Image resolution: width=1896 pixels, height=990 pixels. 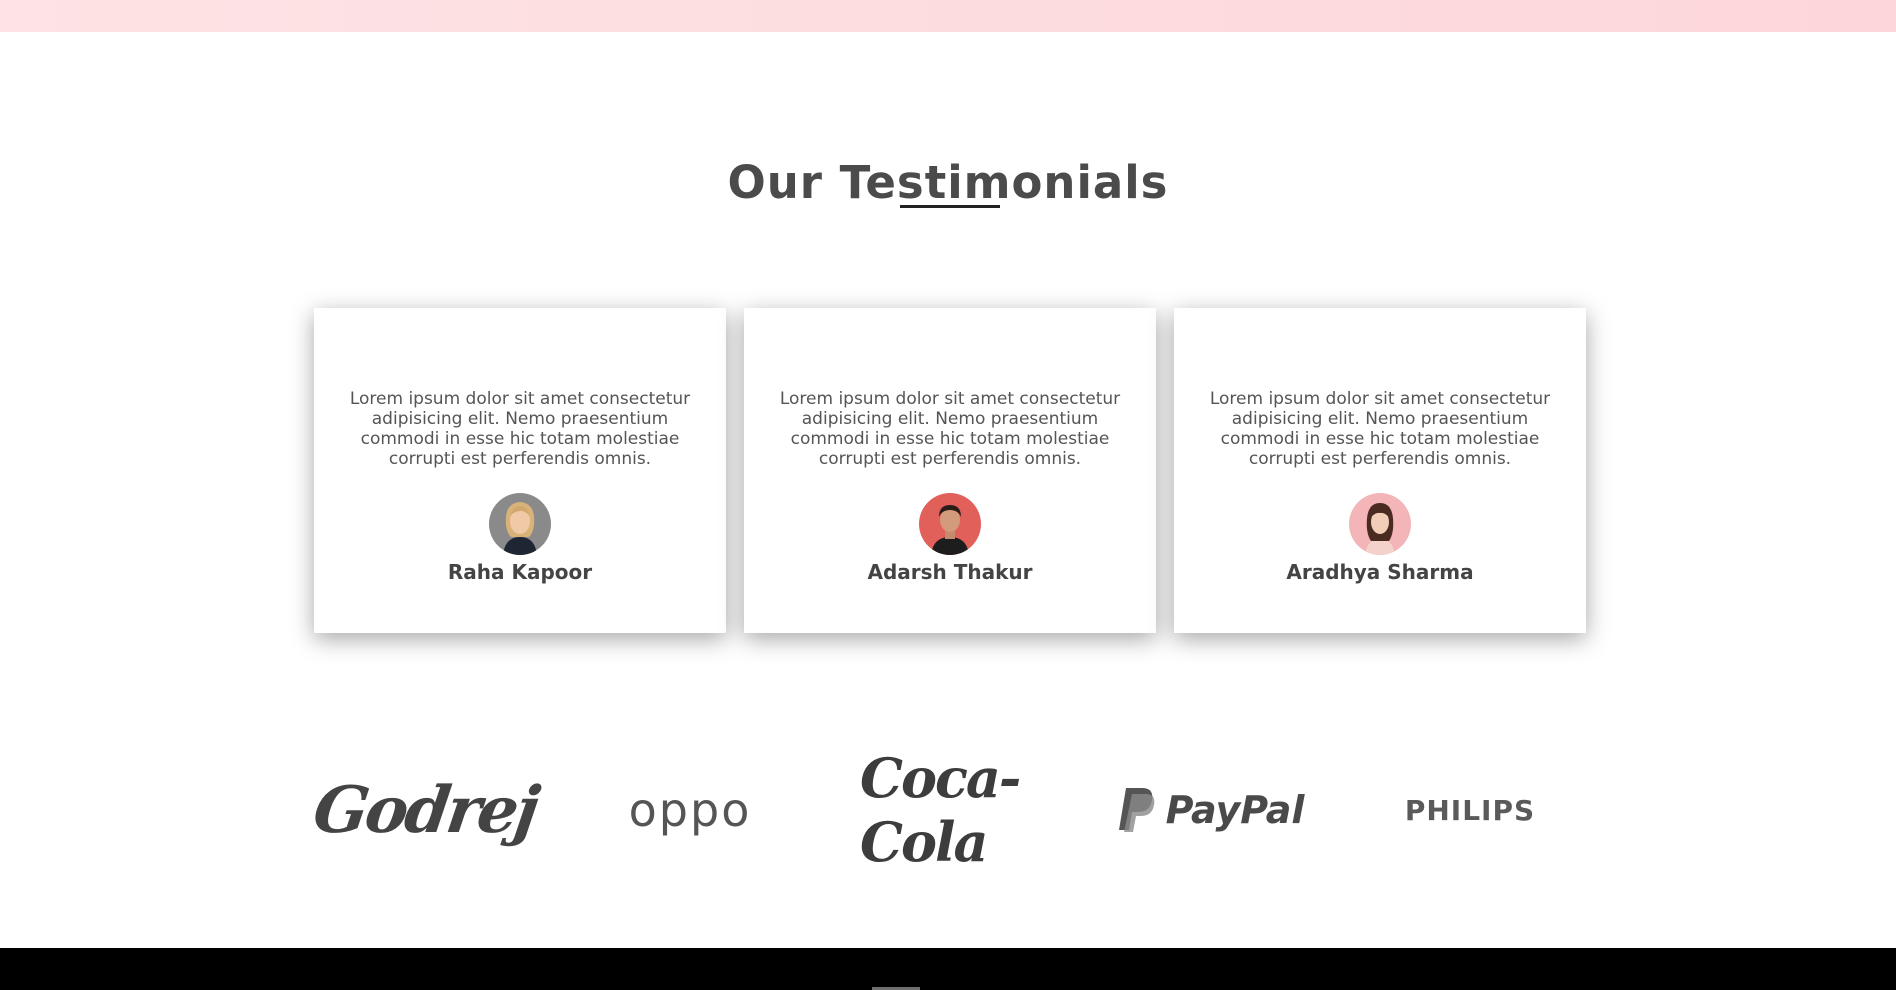 I want to click on paypal-logo: PayPal, so click(x=1210, y=810).